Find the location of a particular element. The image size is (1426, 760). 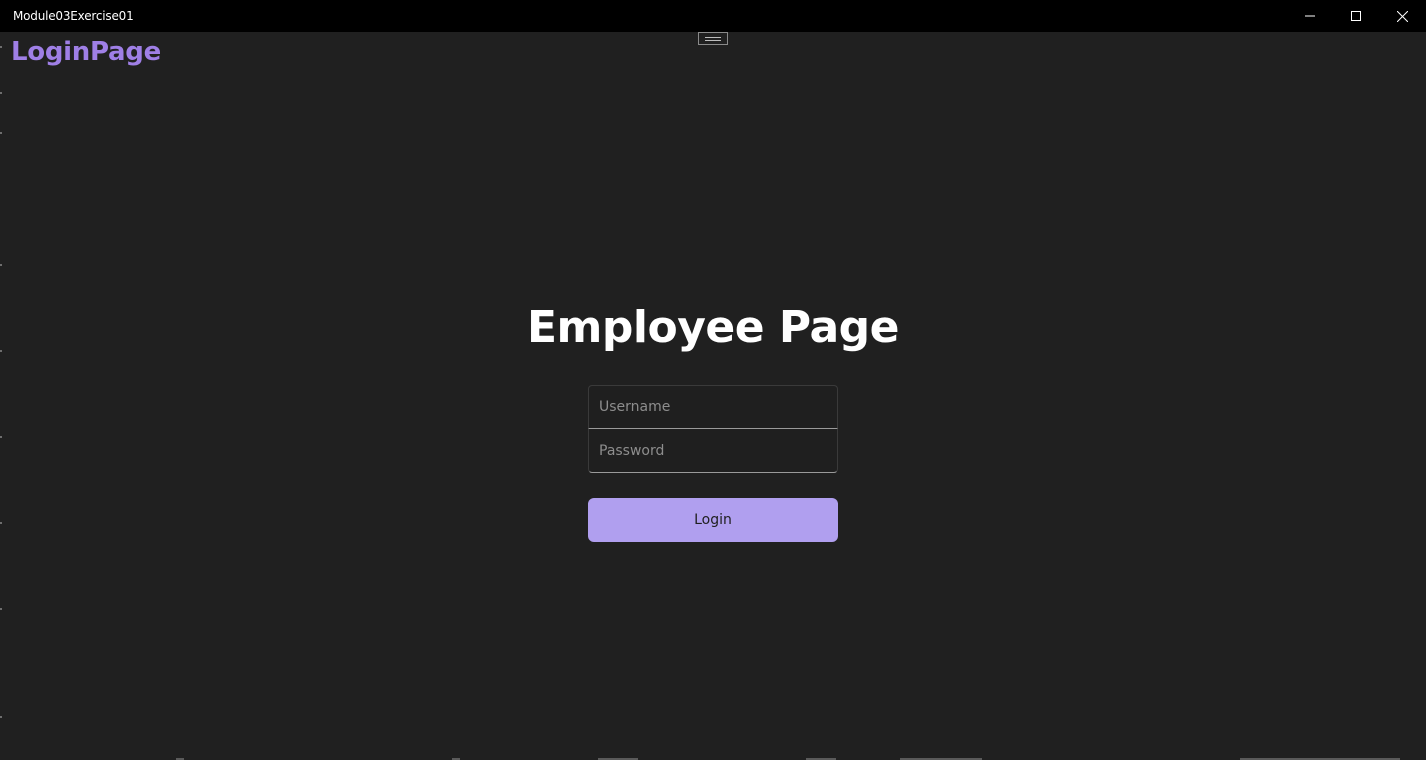

employee-page-heading: Employee Page is located at coordinates (713, 327).